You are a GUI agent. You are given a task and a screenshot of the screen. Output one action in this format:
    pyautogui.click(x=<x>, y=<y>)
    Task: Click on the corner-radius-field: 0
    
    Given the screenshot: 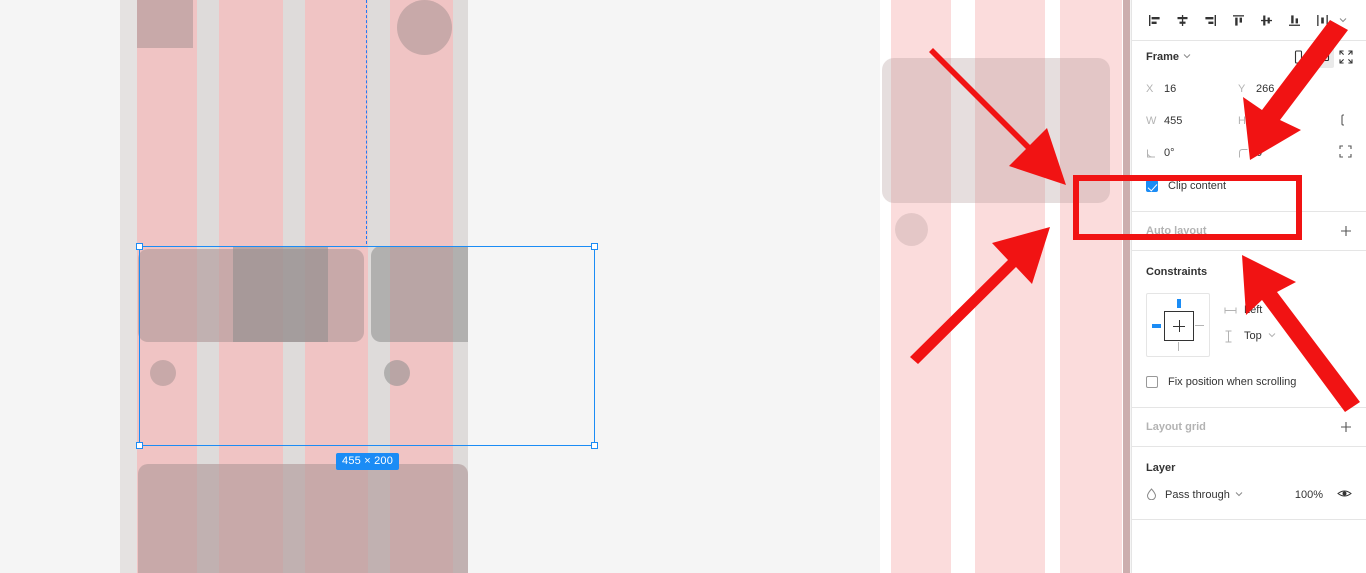 What is the action you would take?
    pyautogui.click(x=1278, y=153)
    